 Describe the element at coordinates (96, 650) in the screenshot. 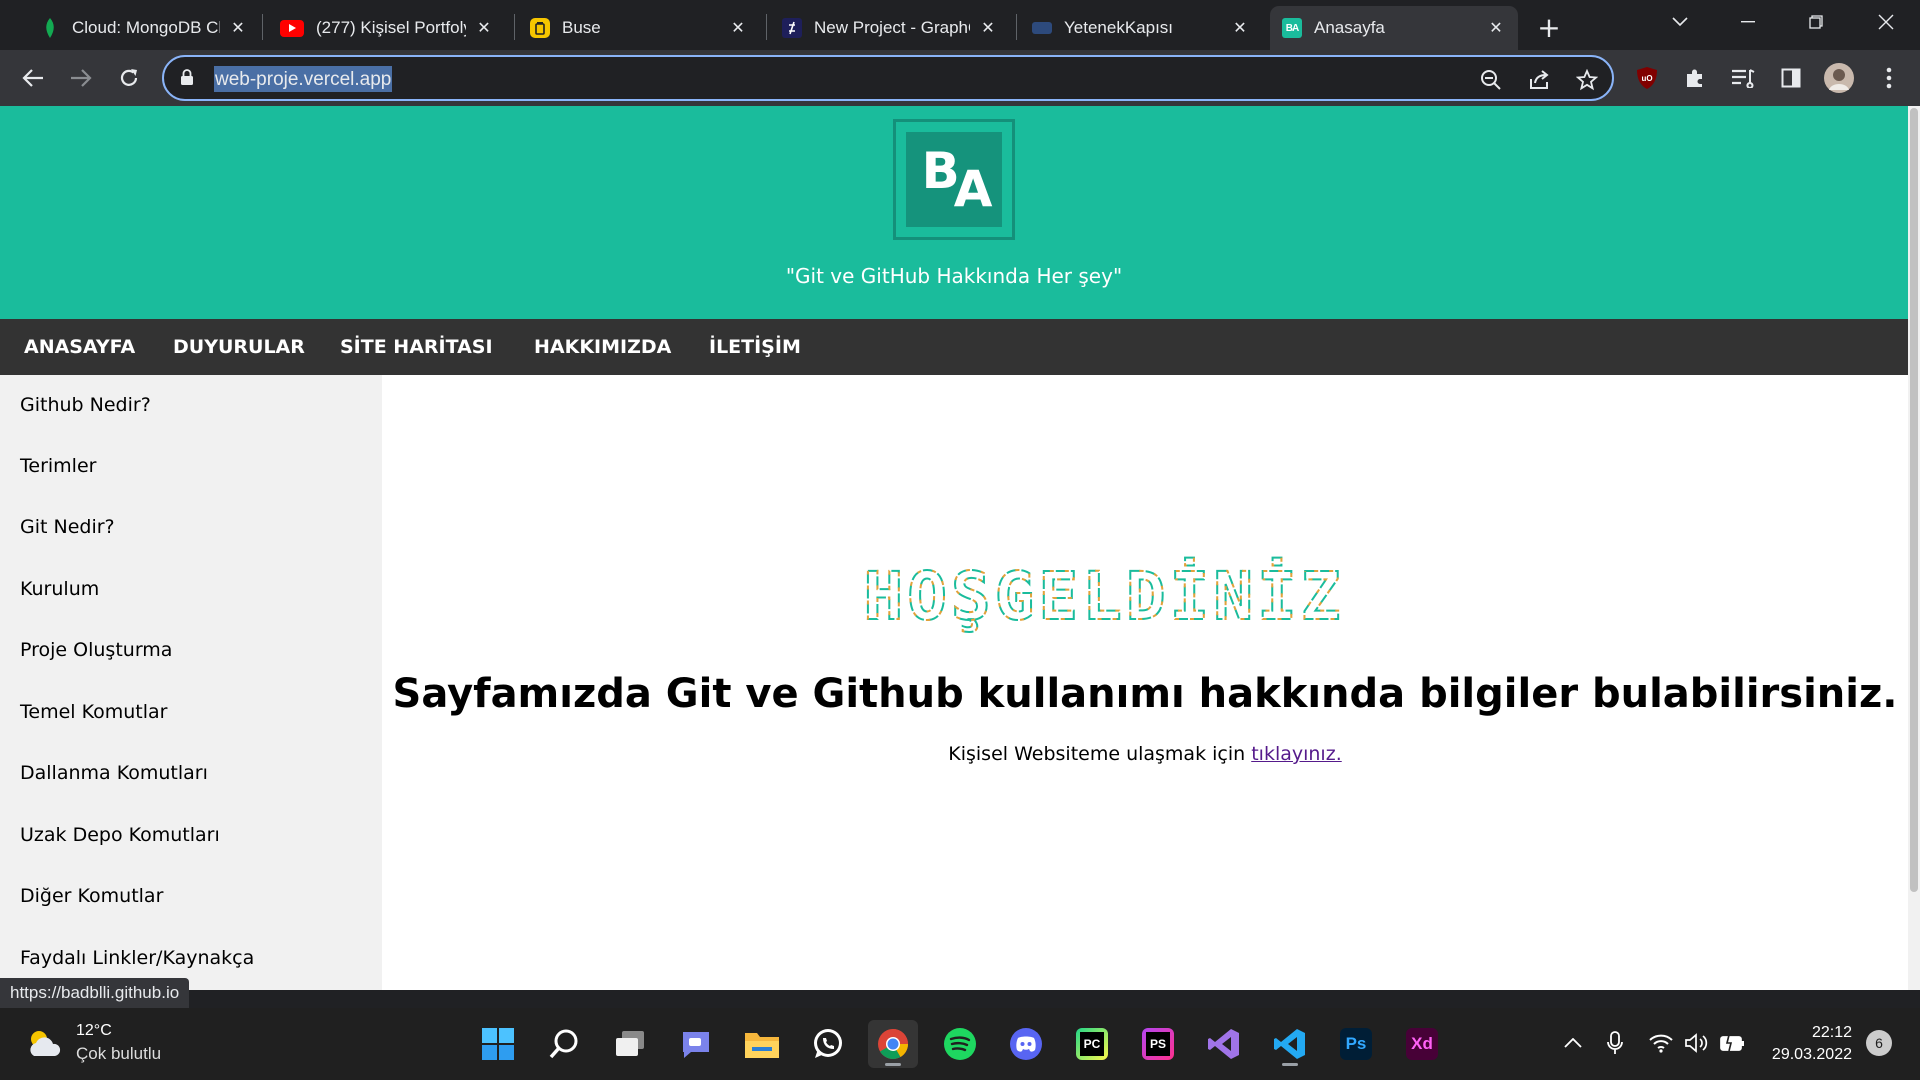

I see `sidebar-item-proje-olusturma: Proje Oluşturma` at that location.